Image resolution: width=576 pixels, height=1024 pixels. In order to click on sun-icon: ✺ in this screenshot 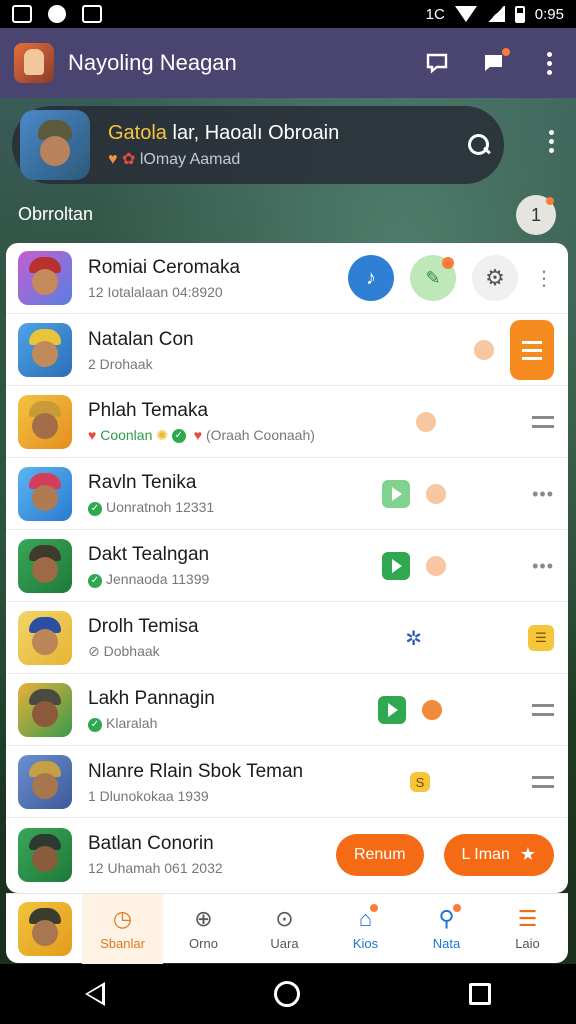, I will do `click(162, 435)`.